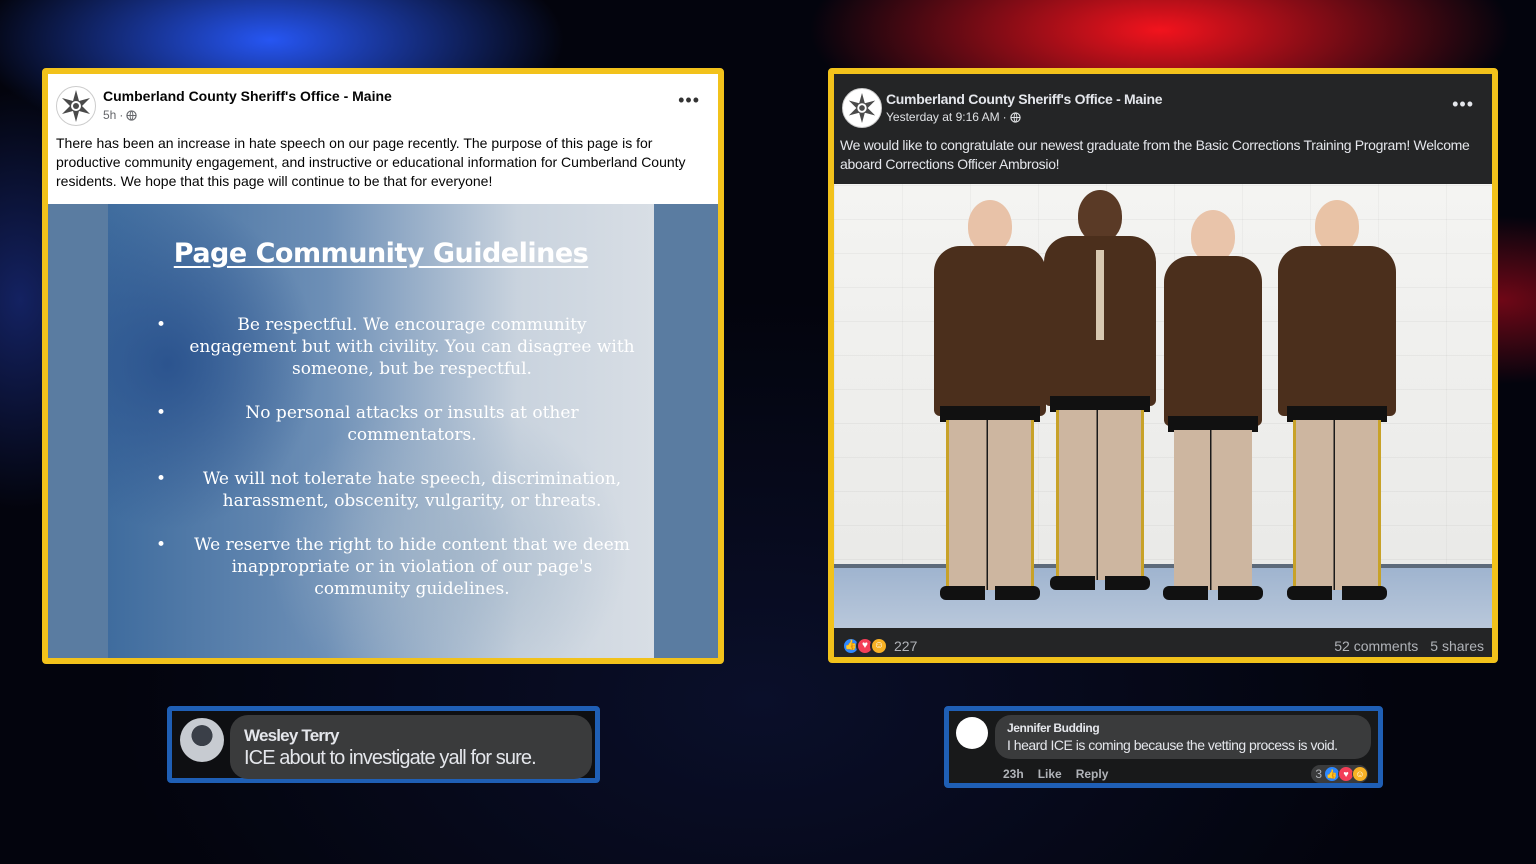 The height and width of the screenshot is (864, 1536). What do you see at coordinates (411, 736) in the screenshot?
I see `commenter-name: Wesley Terry` at bounding box center [411, 736].